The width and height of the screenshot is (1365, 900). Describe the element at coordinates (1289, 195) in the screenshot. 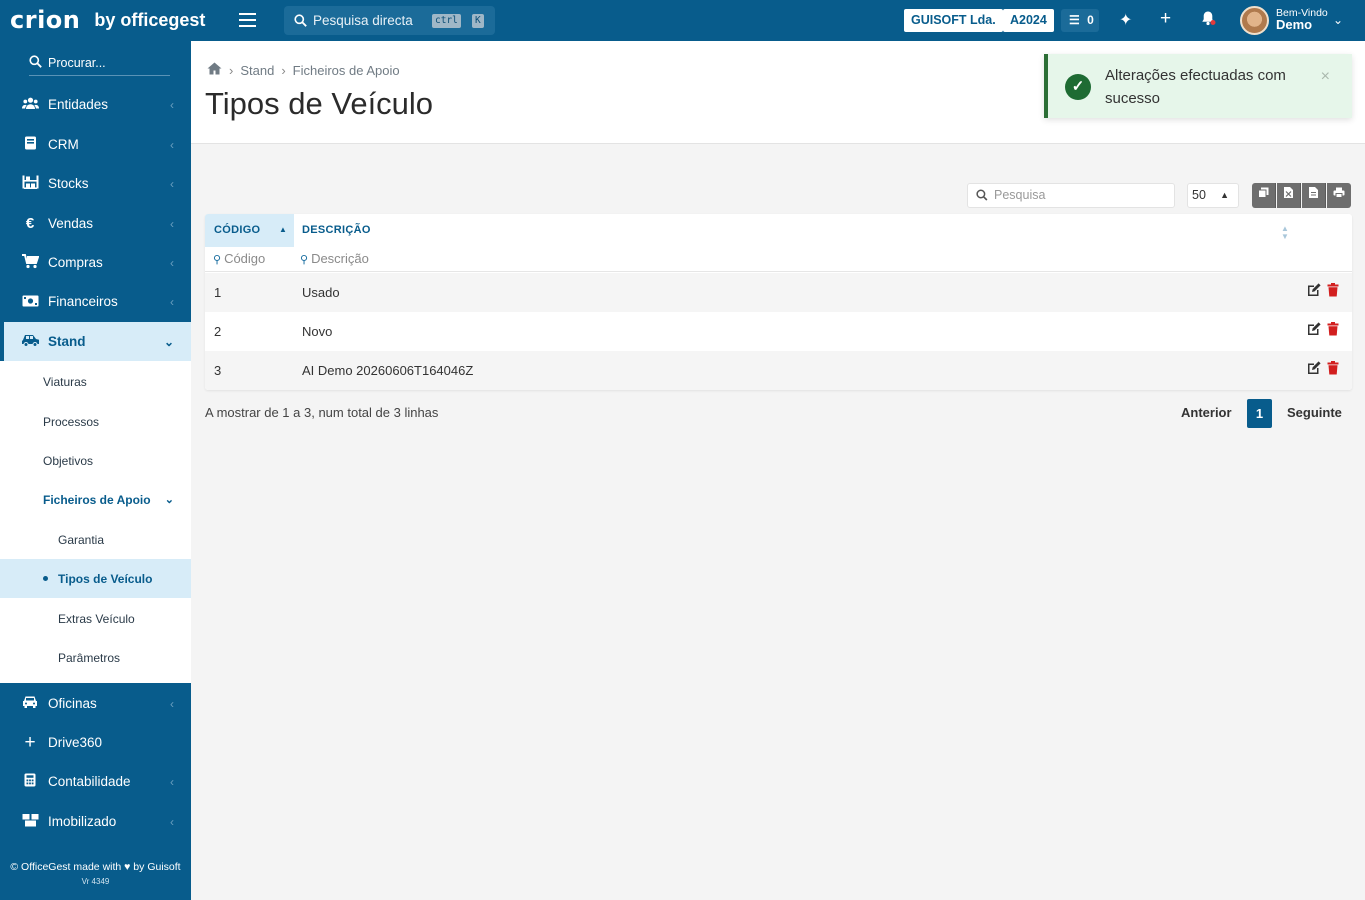

I see `export-excel-button` at that location.